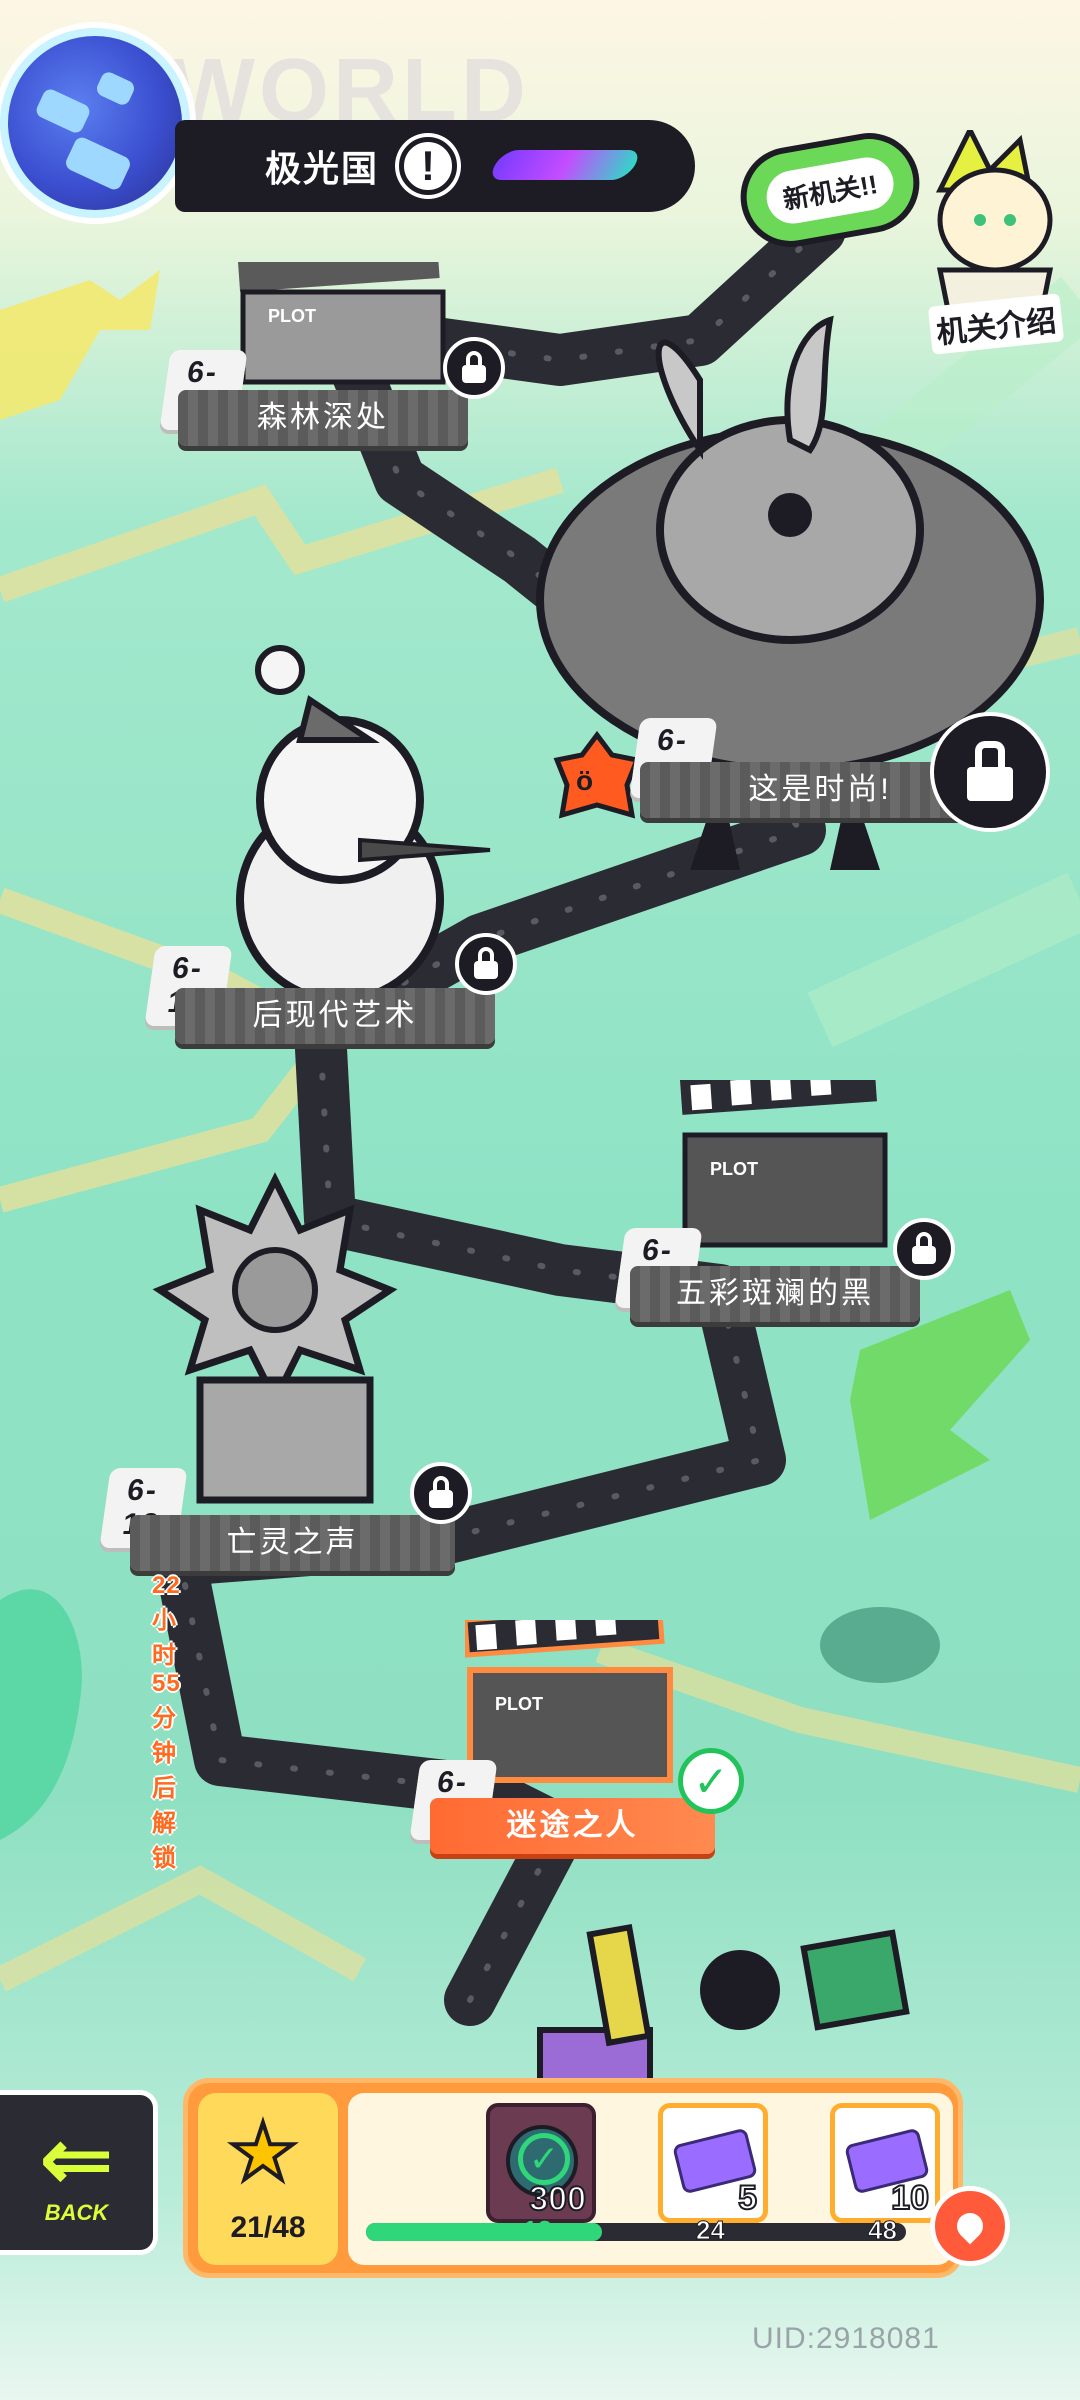 The height and width of the screenshot is (2400, 1080). What do you see at coordinates (885, 2163) in the screenshot?
I see `reward-item-10: 10` at bounding box center [885, 2163].